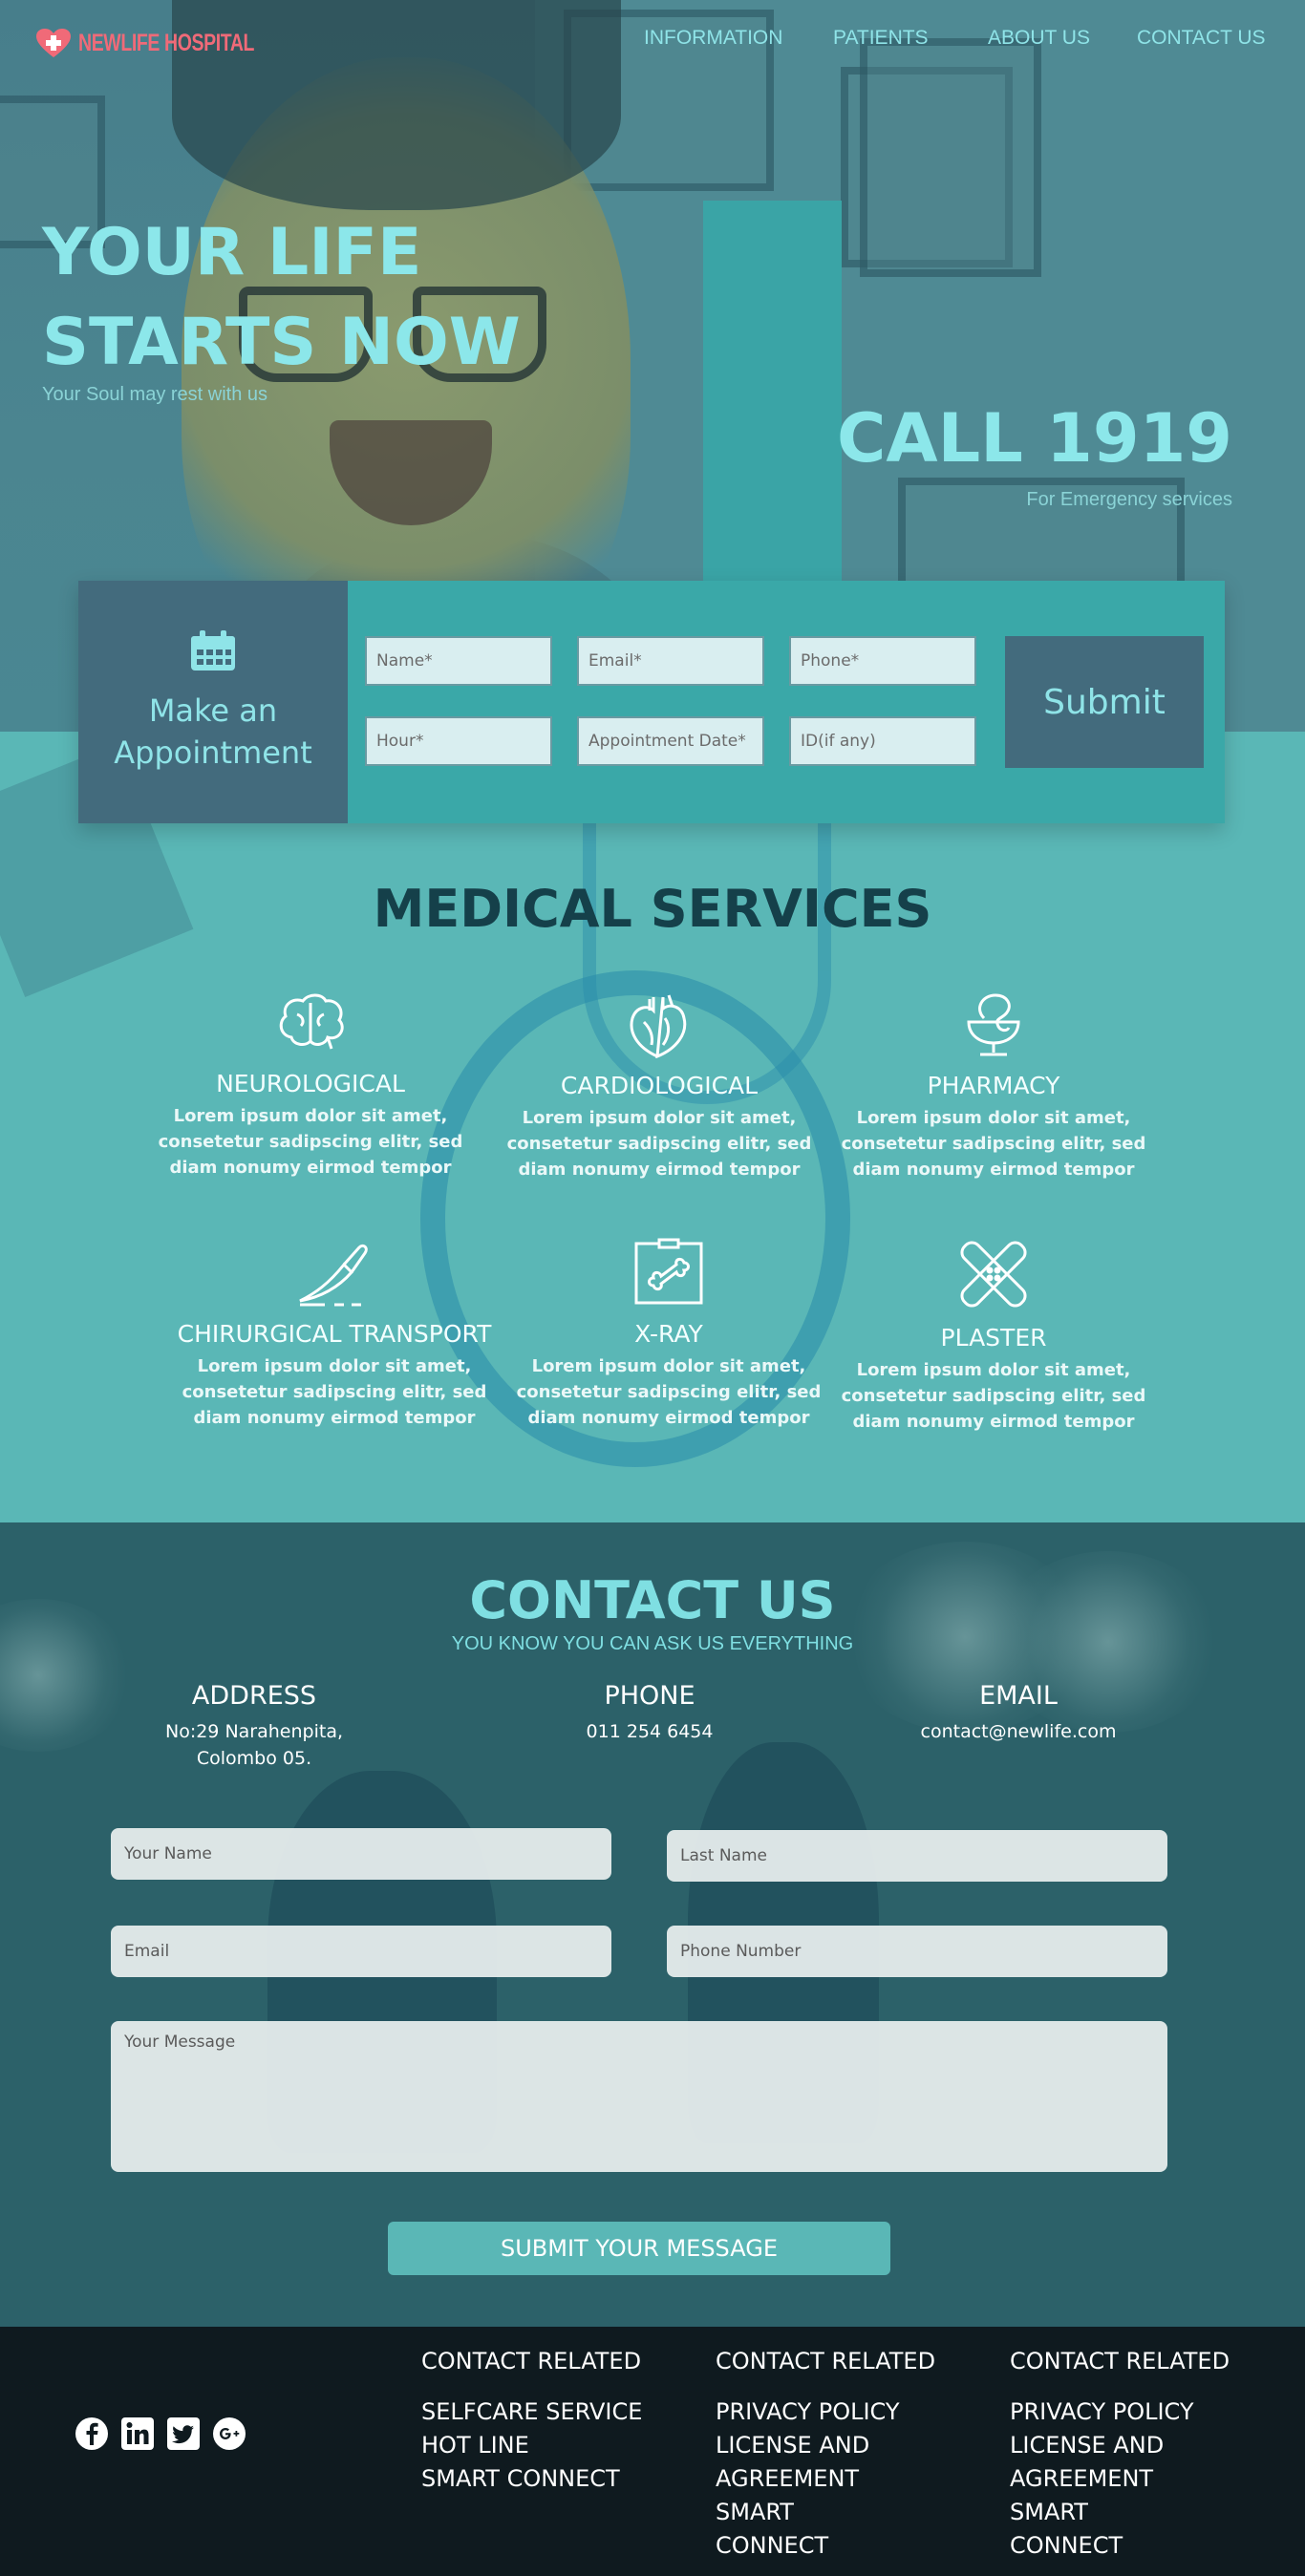 This screenshot has width=1305, height=2576. Describe the element at coordinates (772, 392) in the screenshot. I see `hero-accent-pillar` at that location.